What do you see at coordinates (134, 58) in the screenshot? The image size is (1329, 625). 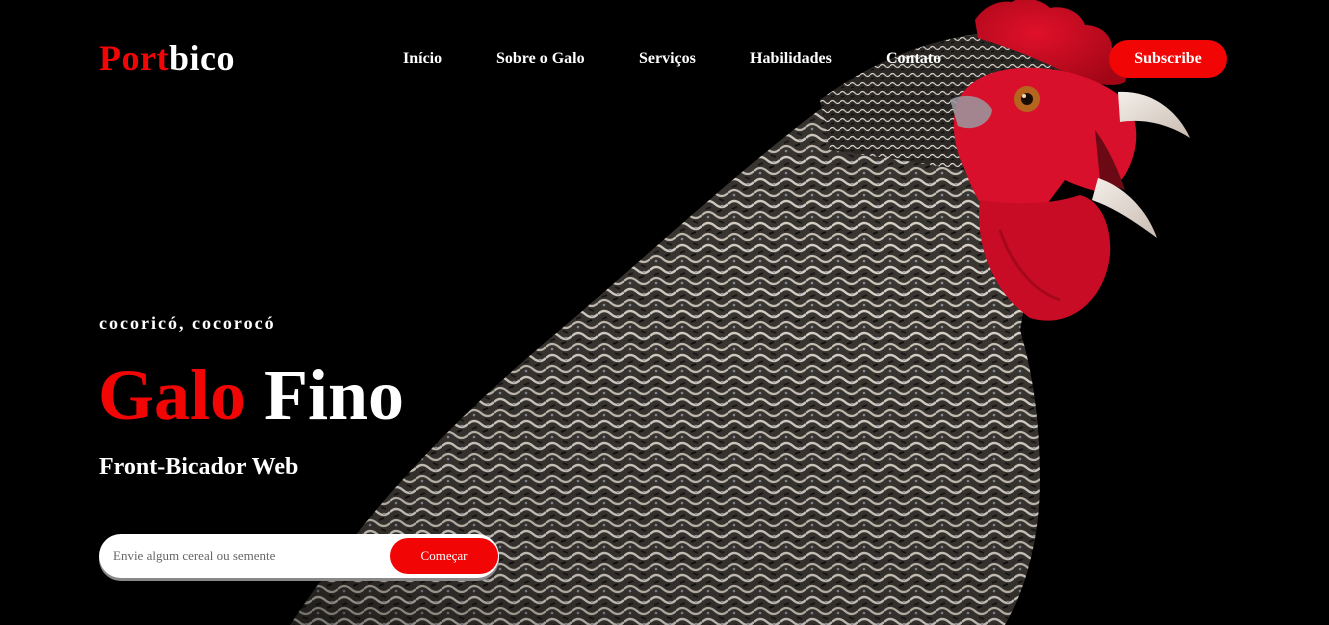 I see `logo-accent-text: Port` at bounding box center [134, 58].